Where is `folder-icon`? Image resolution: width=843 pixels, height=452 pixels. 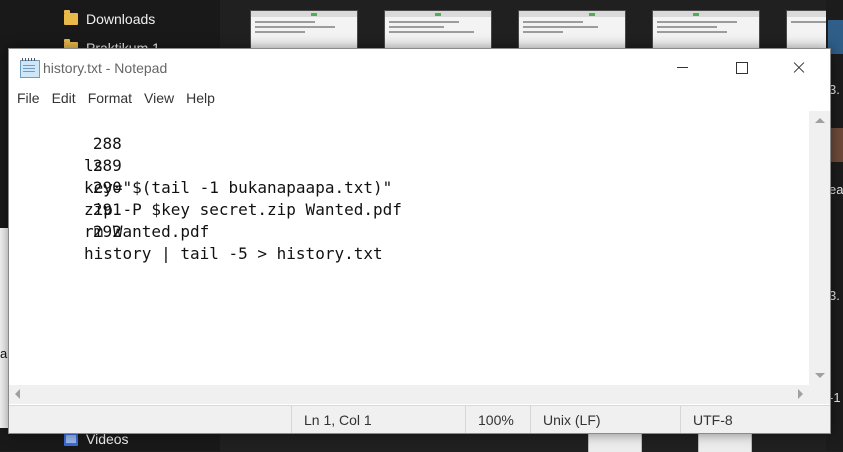
folder-icon is located at coordinates (71, 17).